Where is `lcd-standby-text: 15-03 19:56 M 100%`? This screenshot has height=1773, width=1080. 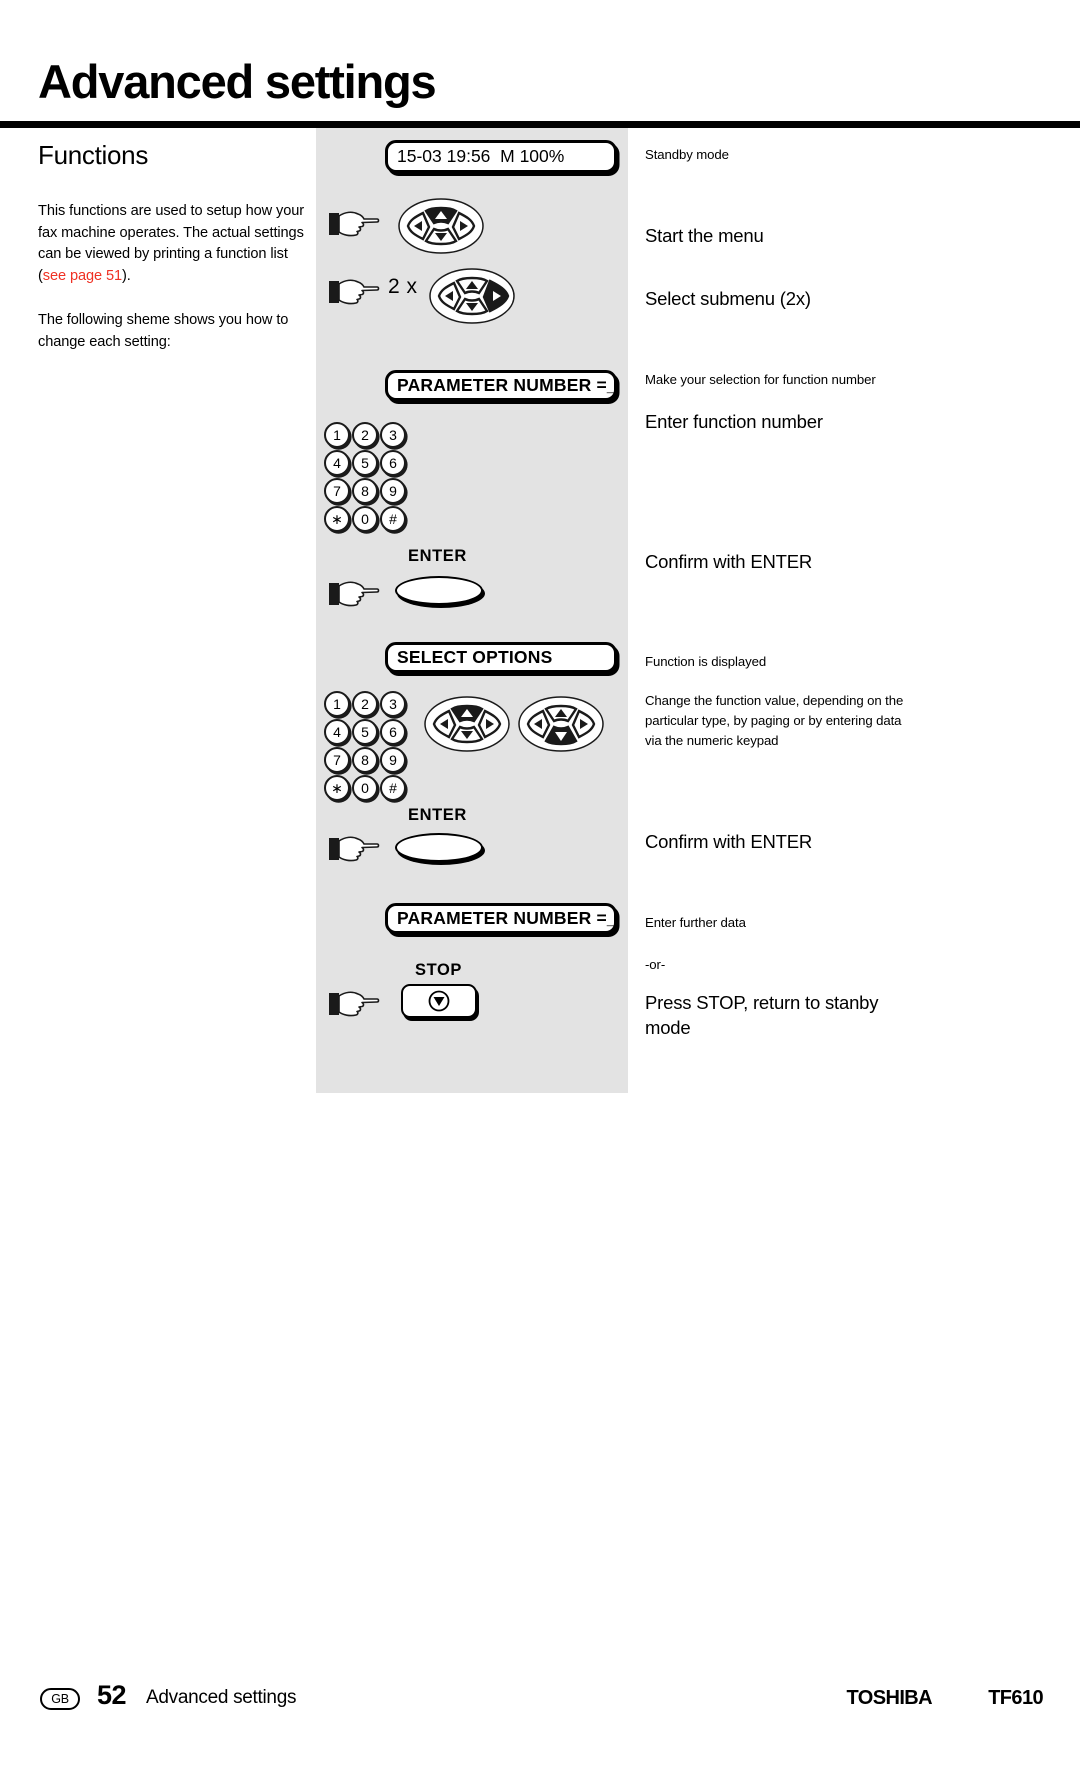
lcd-standby-text: 15-03 19:56 M 100% is located at coordinates (481, 156).